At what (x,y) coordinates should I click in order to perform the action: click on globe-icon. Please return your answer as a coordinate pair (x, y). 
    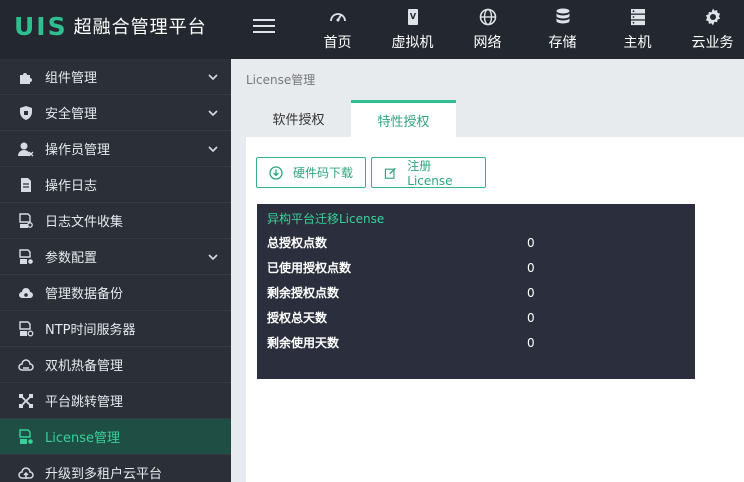
    Looking at the image, I should click on (487, 17).